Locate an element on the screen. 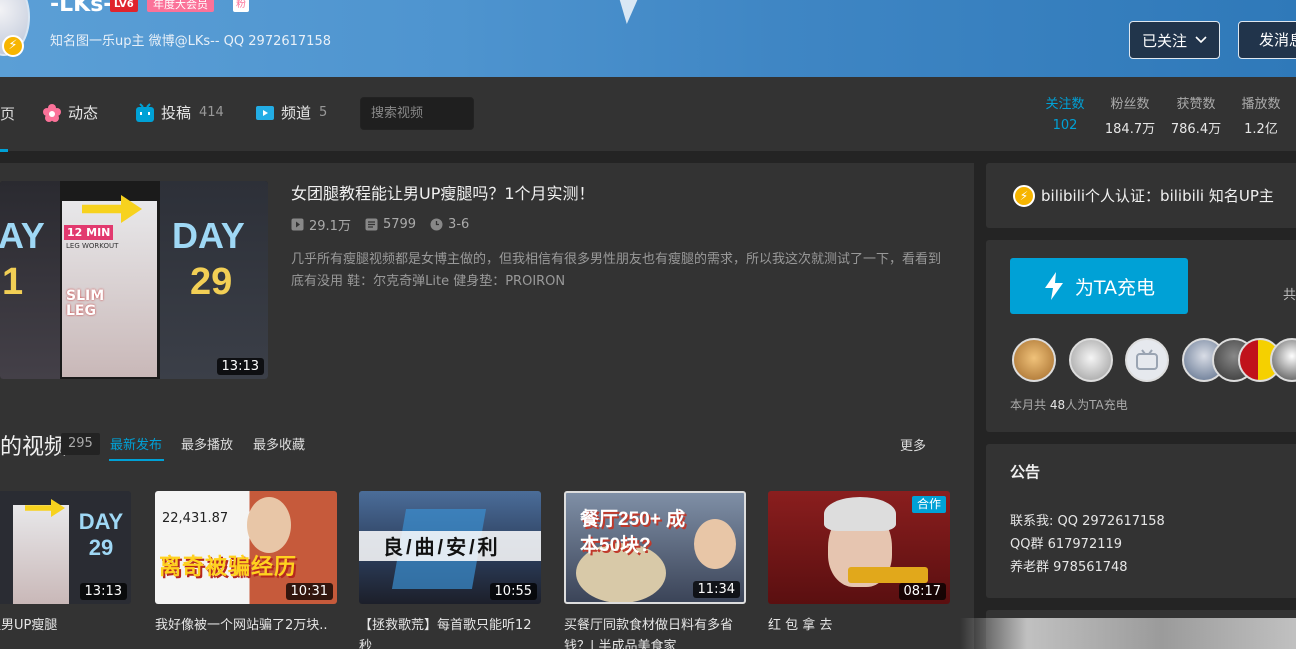 This screenshot has width=1296, height=649. thumb-day-left: AY is located at coordinates (22, 235).